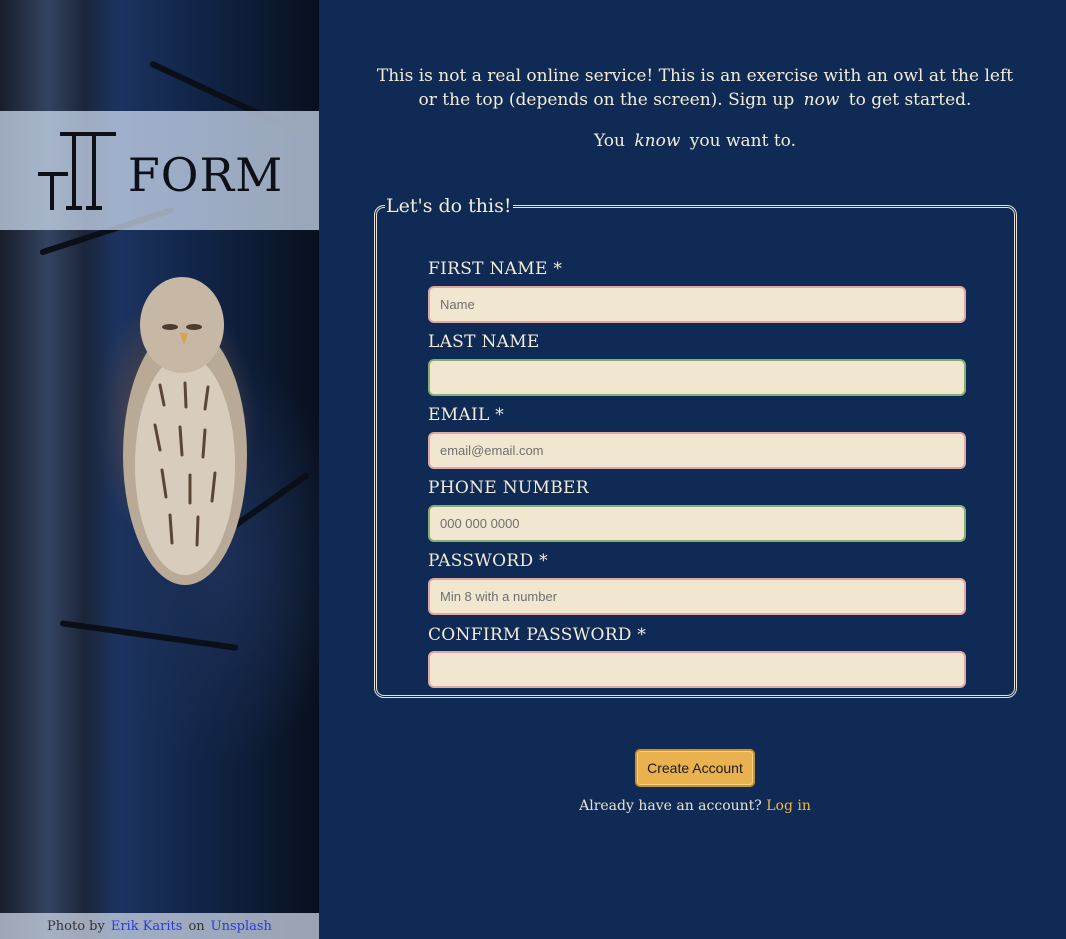 Image resolution: width=1066 pixels, height=939 pixels. I want to click on phone-input, so click(697, 523).